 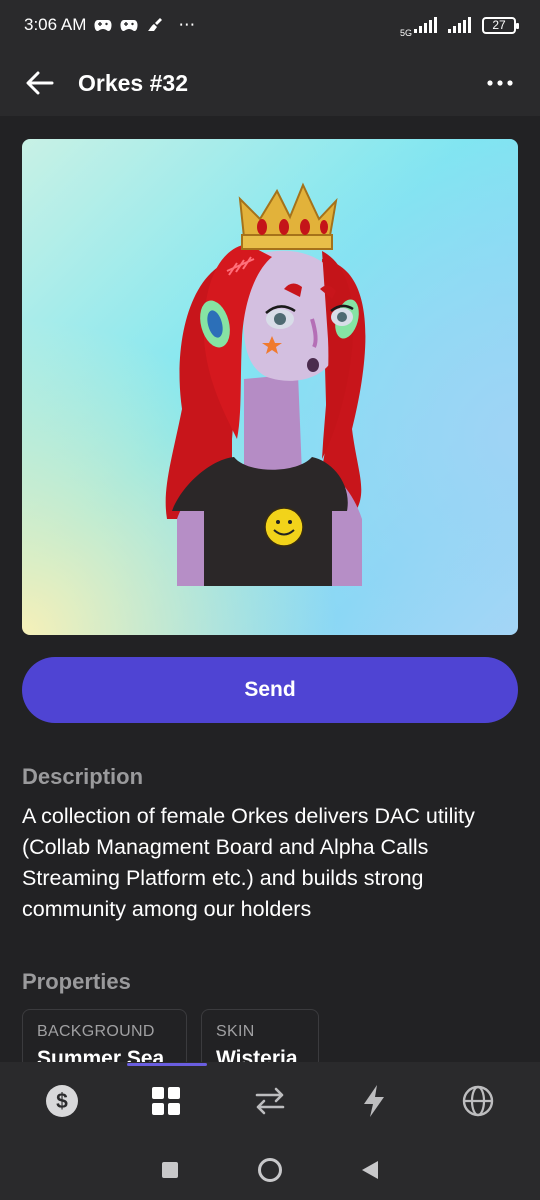 I want to click on status-overflow-icon: ⋯, so click(x=187, y=24).